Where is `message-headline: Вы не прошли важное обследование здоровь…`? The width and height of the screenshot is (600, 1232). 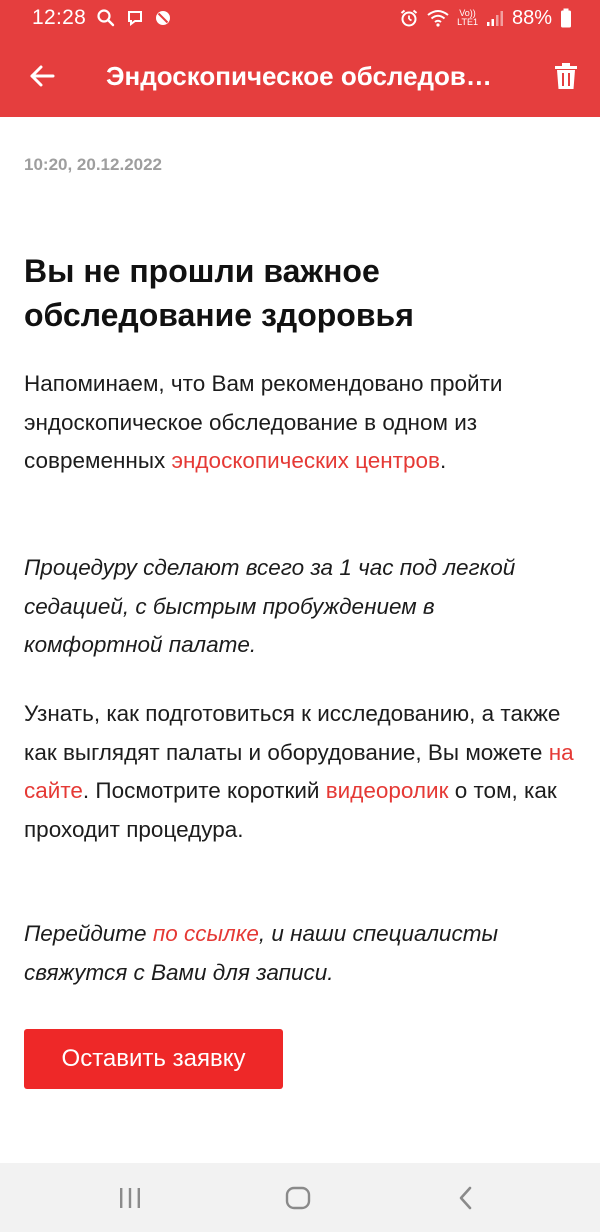
message-headline: Вы не прошли важное обследование здоровь… is located at coordinates (219, 293).